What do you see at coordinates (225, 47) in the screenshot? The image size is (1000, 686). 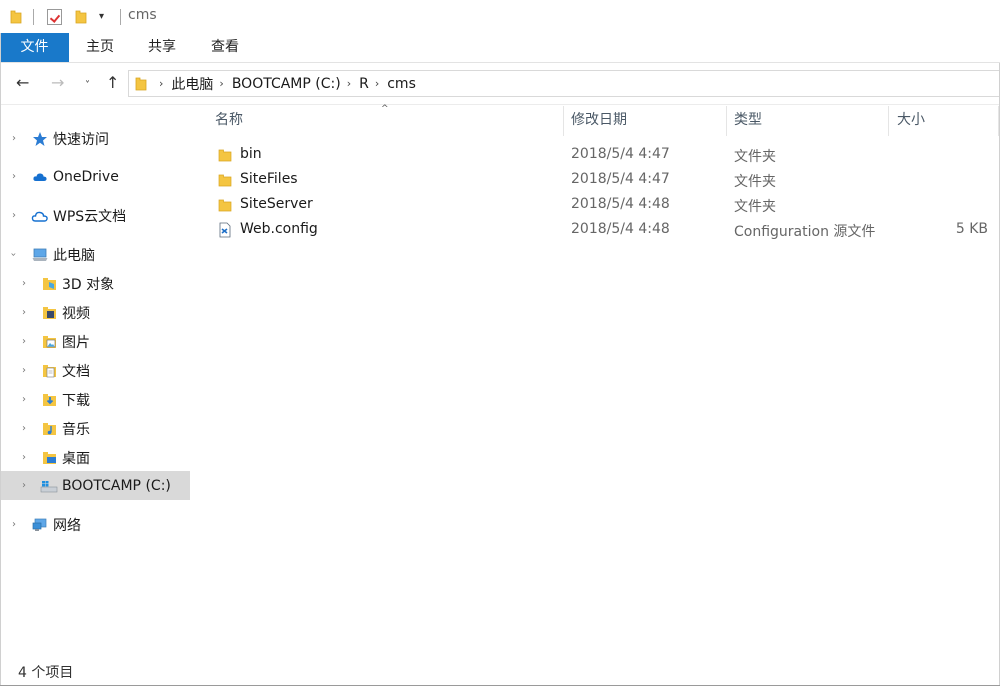 I see `tab-view: 查看` at bounding box center [225, 47].